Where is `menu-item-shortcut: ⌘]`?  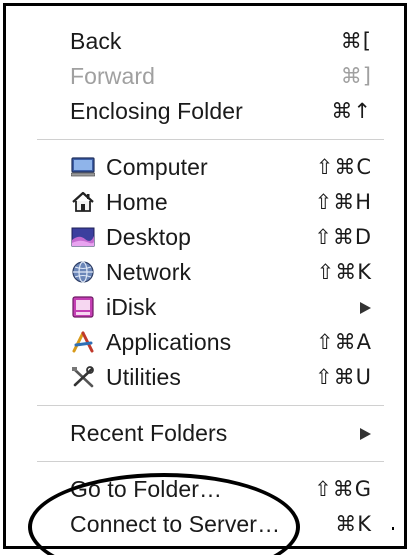
menu-item-shortcut: ⌘] is located at coordinates (356, 76).